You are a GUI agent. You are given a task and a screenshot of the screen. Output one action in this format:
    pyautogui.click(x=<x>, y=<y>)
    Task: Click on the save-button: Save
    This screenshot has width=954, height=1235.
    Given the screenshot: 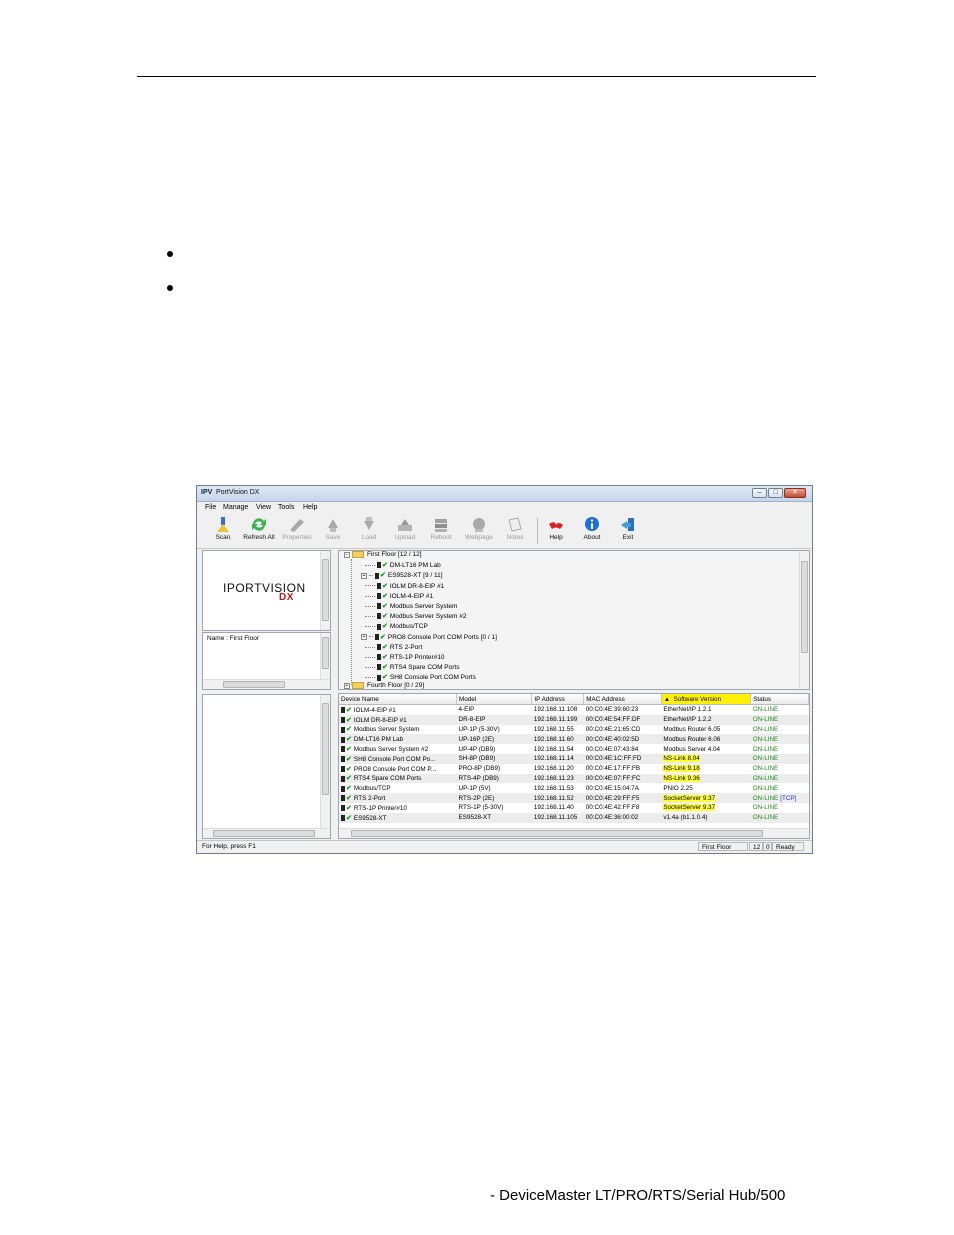 What is the action you would take?
    pyautogui.click(x=333, y=531)
    